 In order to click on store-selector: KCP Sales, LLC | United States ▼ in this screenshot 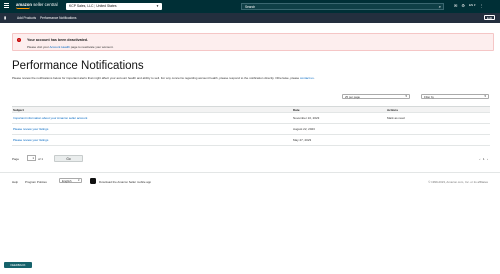, I will do `click(114, 6)`.